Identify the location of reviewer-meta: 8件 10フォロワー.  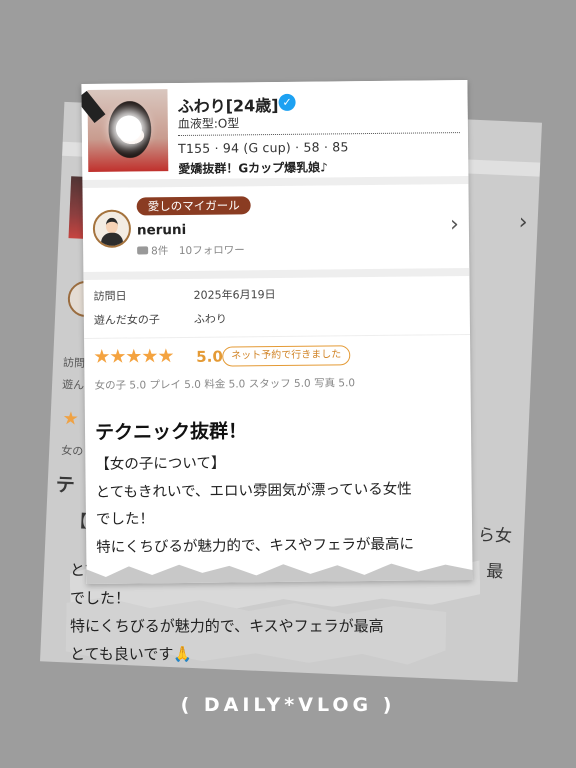
(191, 250).